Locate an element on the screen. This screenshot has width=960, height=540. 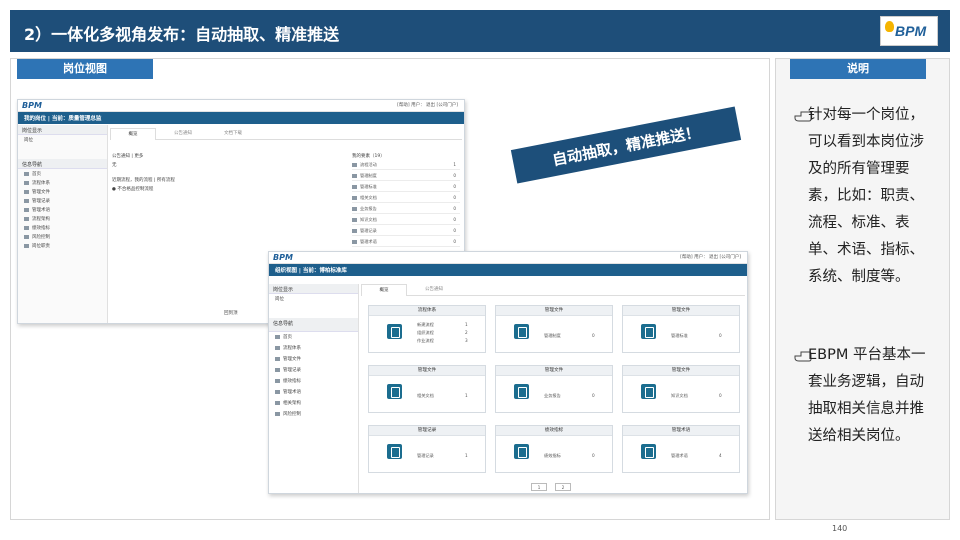
summary-card: 管理记录 管理记录 1 is located at coordinates (427, 449).